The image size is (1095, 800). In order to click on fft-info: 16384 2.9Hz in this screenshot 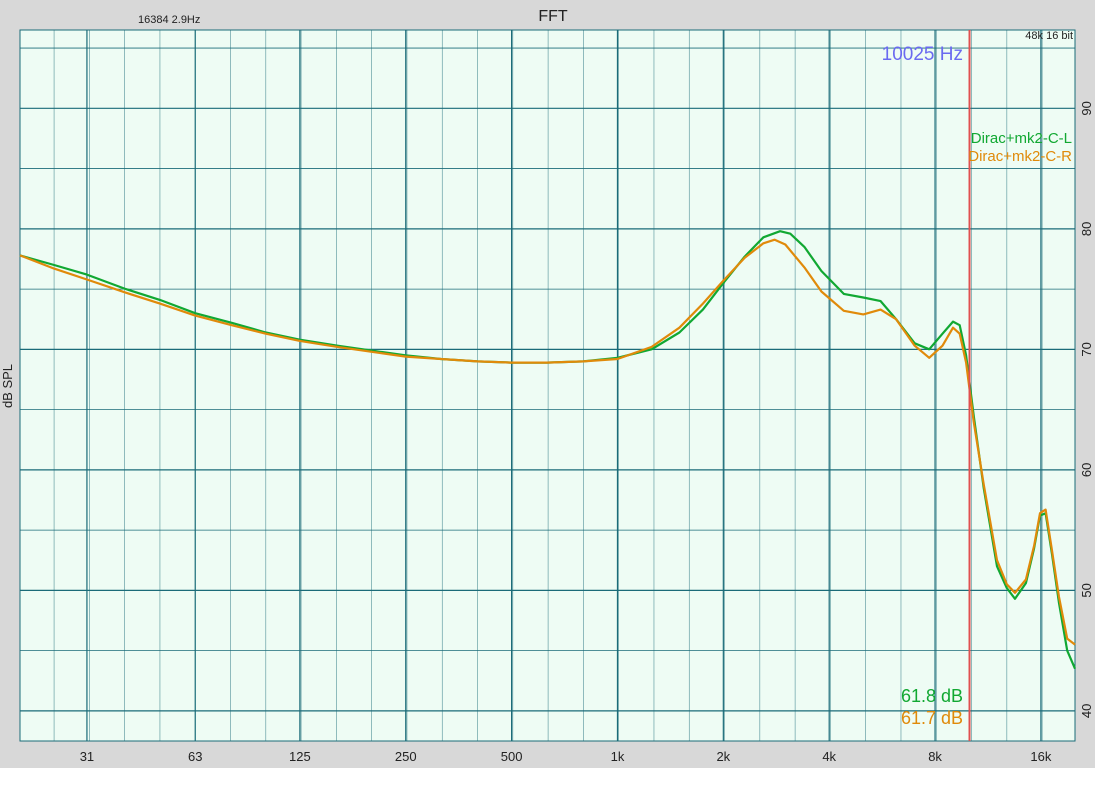, I will do `click(169, 20)`.